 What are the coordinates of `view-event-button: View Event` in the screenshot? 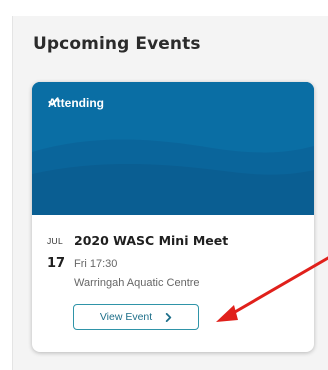 It's located at (136, 317).